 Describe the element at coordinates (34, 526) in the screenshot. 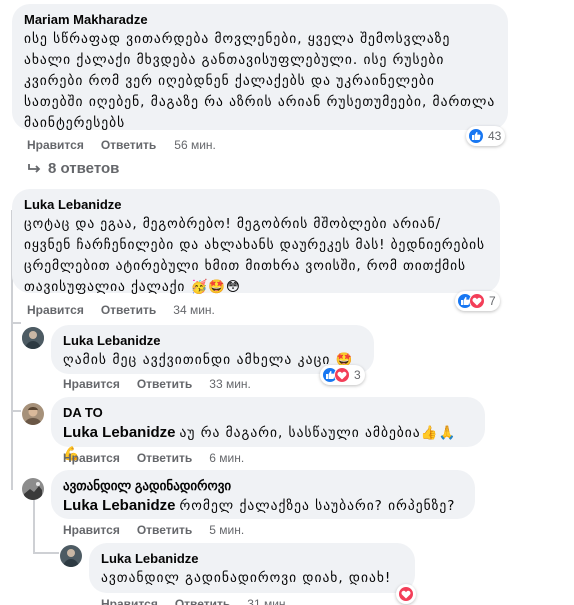

I see `thread-line-sub` at that location.